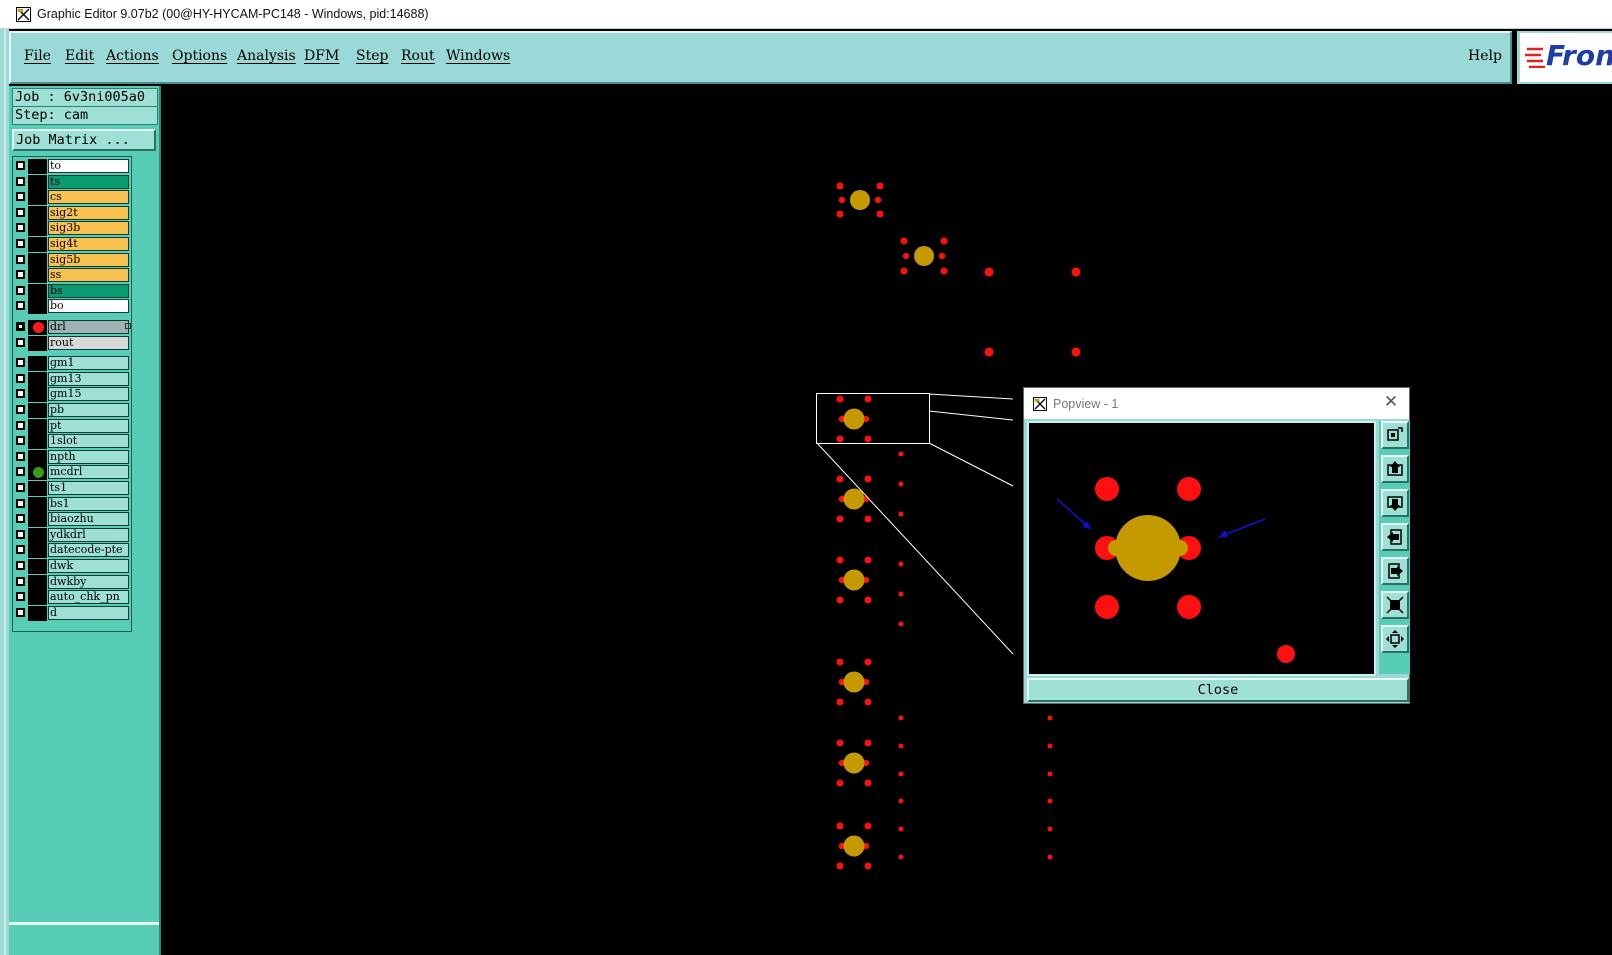  I want to click on layer-name: sig3b, so click(88, 228).